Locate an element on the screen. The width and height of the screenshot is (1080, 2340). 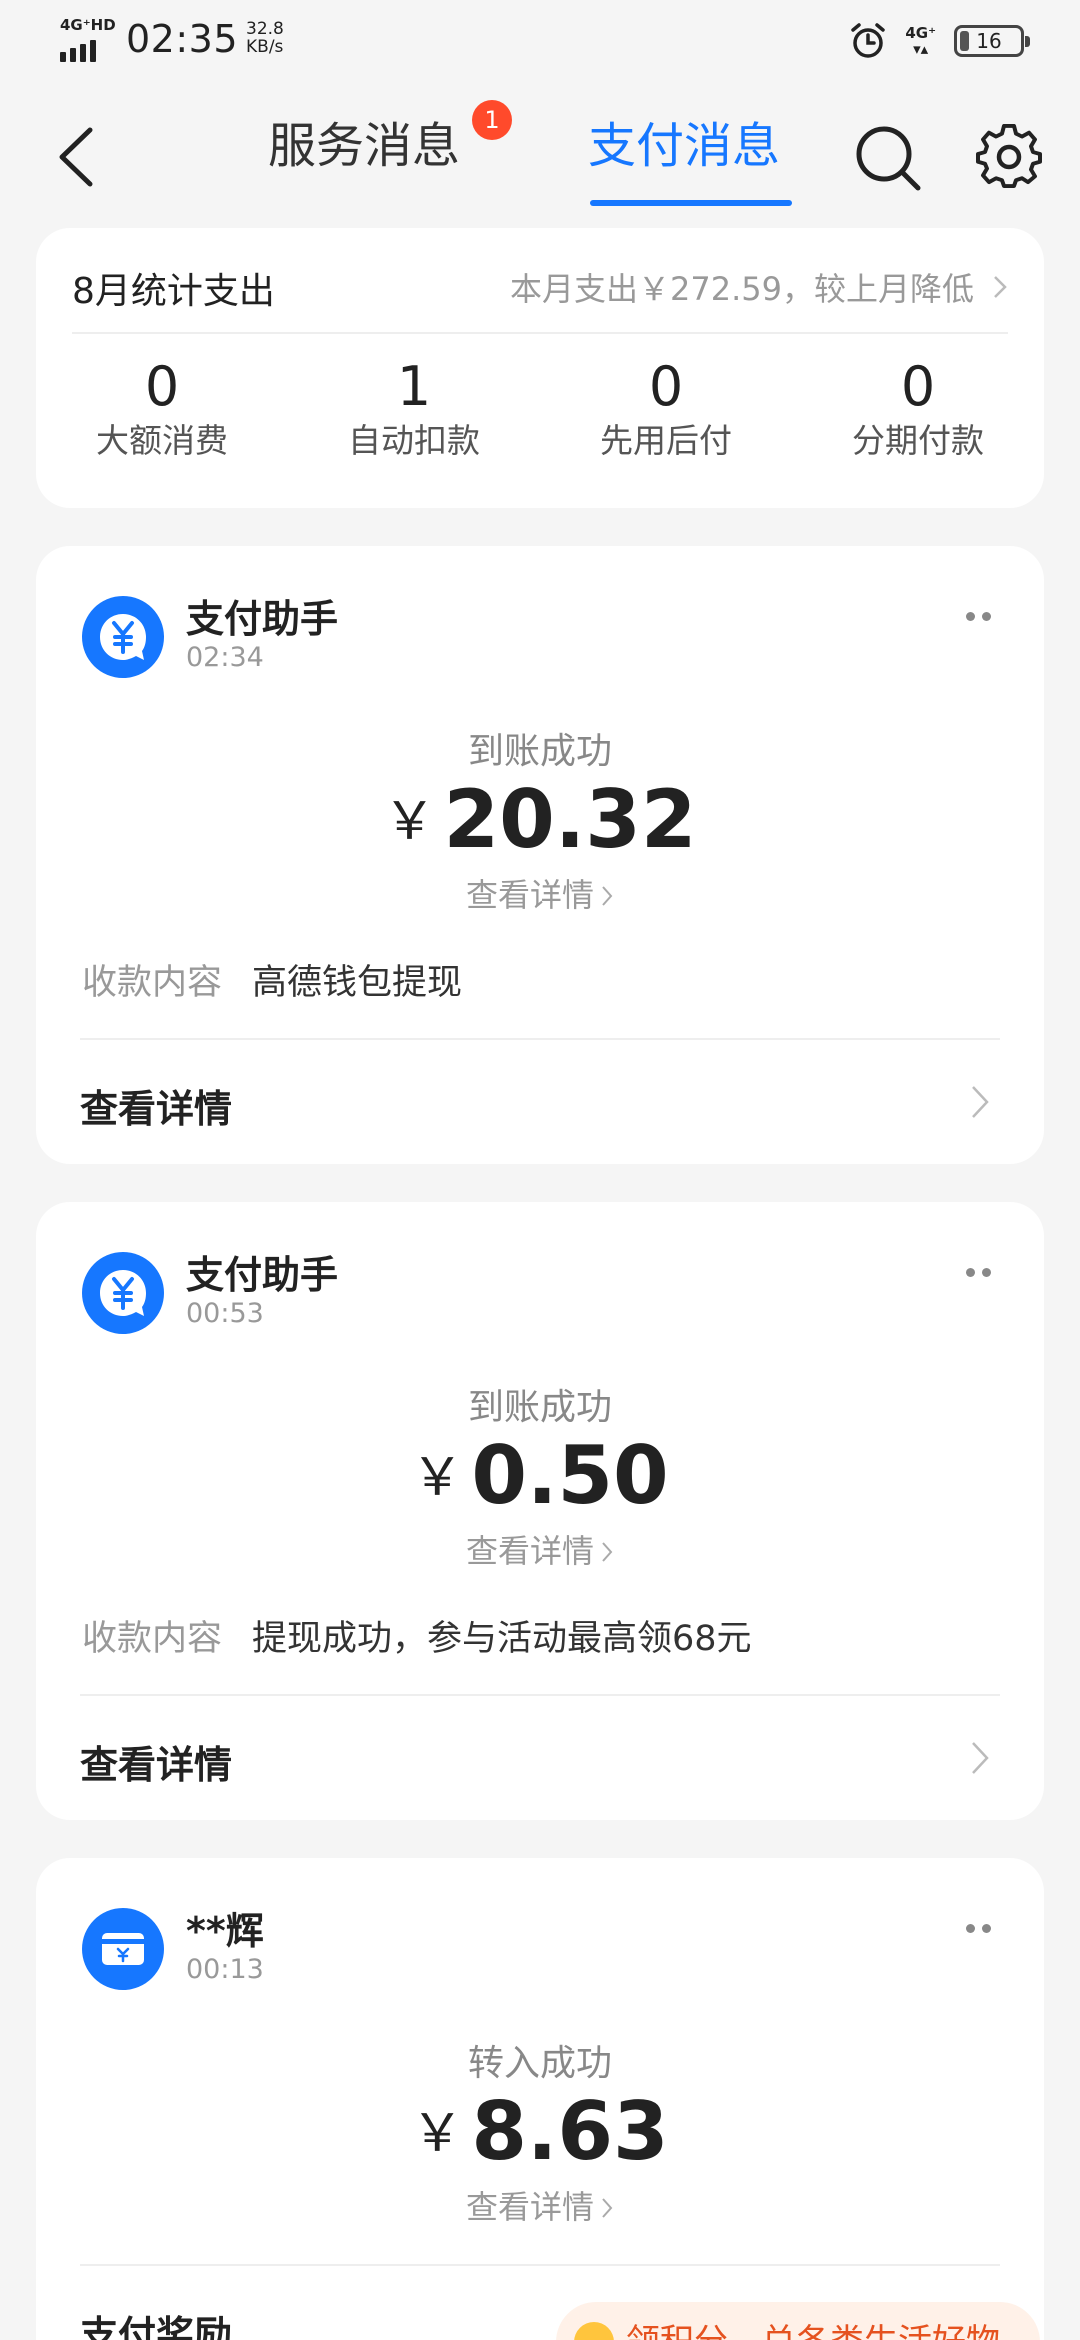
message-sender: **辉 is located at coordinates (225, 1931).